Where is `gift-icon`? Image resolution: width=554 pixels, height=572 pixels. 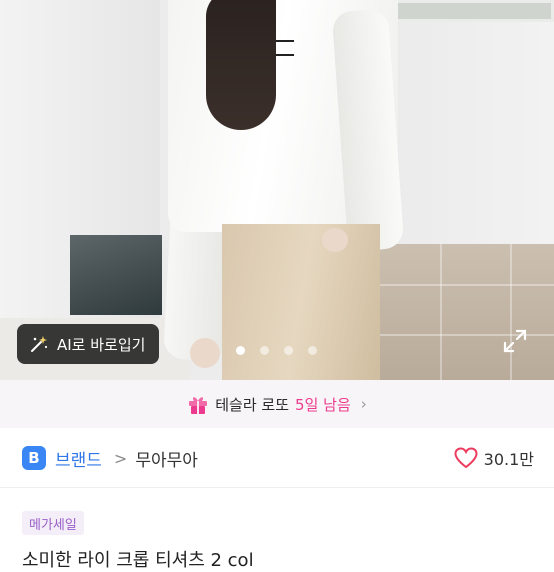 gift-icon is located at coordinates (198, 405).